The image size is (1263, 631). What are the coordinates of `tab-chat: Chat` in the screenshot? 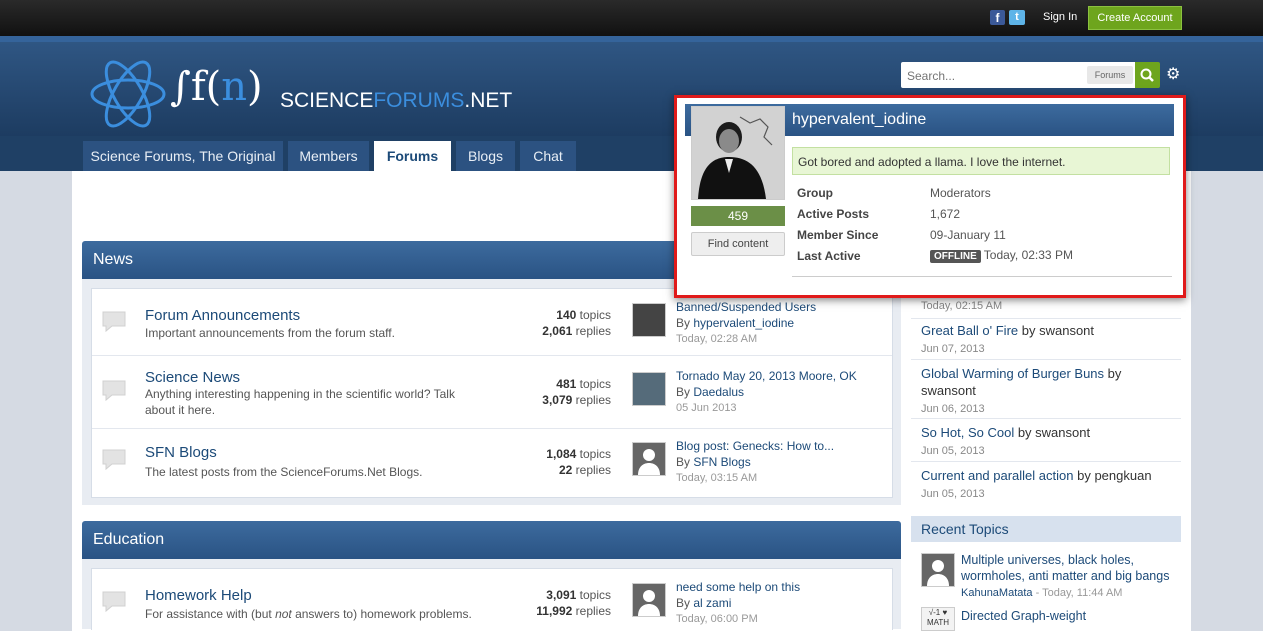 It's located at (548, 156).